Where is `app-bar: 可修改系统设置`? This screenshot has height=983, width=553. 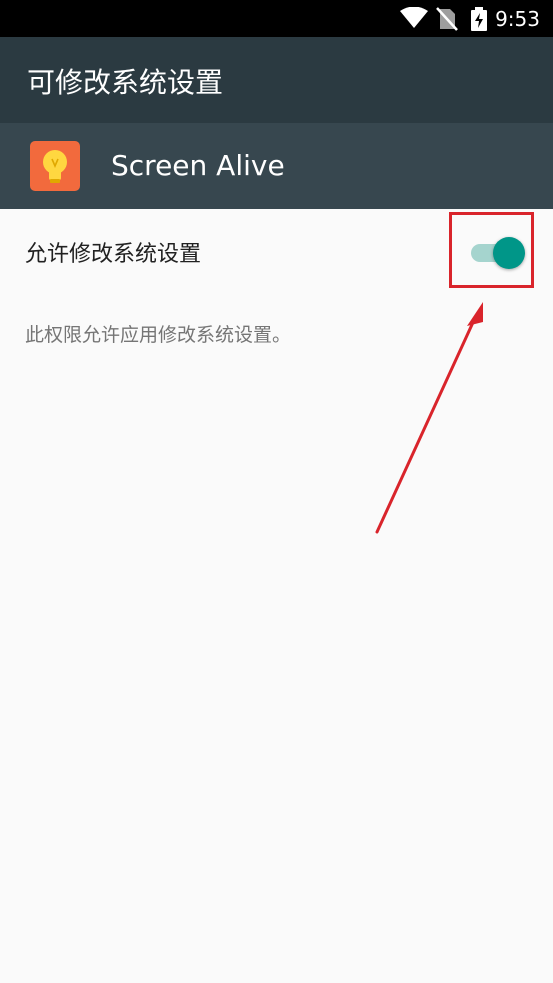
app-bar: 可修改系统设置 is located at coordinates (276, 80).